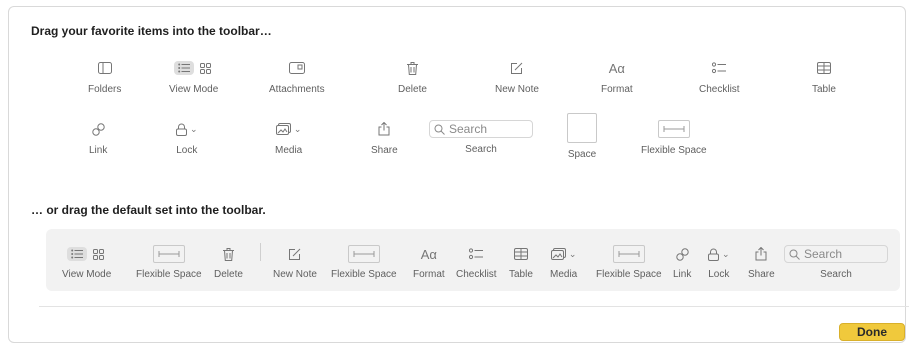 The width and height of the screenshot is (913, 347). Describe the element at coordinates (761, 274) in the screenshot. I see `default-share-label: Share` at that location.